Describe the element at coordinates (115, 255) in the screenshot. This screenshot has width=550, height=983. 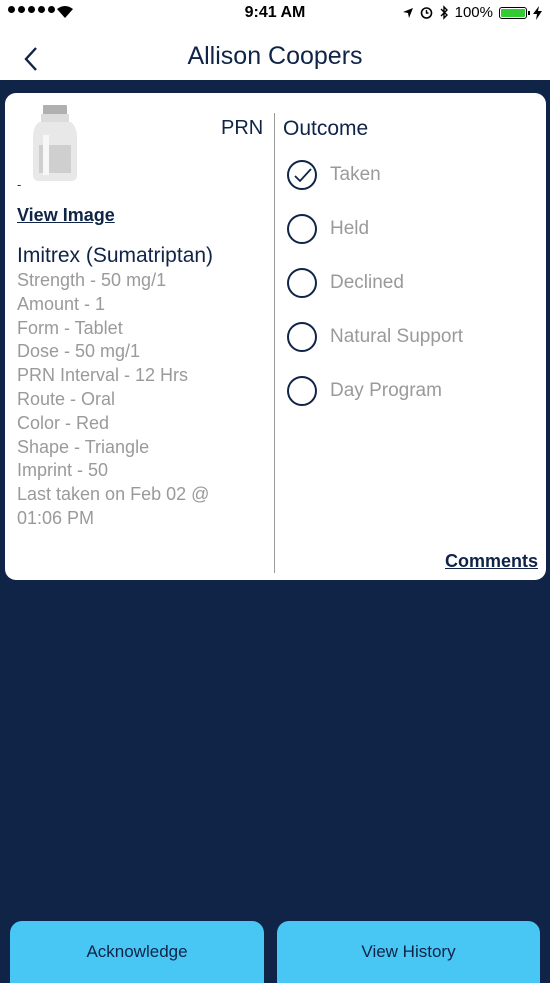
I see `drug-name: Imitrex (Sumatriptan)` at that location.